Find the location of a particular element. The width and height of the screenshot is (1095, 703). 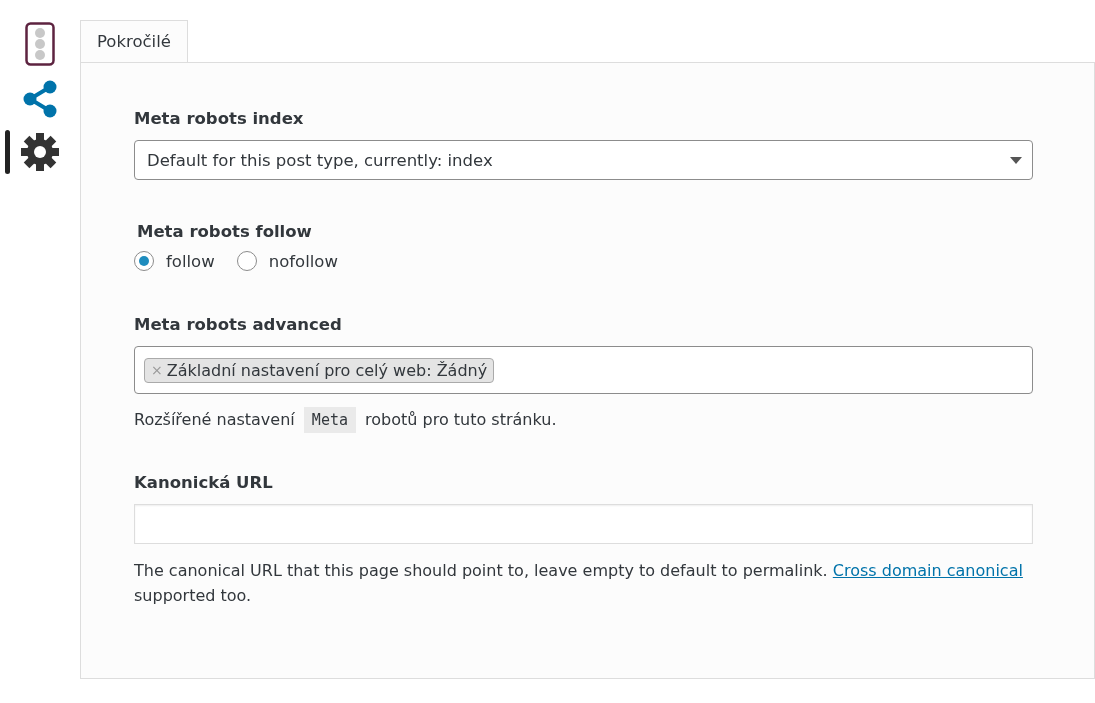

help-text: The canonical URL that this page should point to, leave empty to default to permalink. Cross domain canonical supported too. is located at coordinates (579, 583).